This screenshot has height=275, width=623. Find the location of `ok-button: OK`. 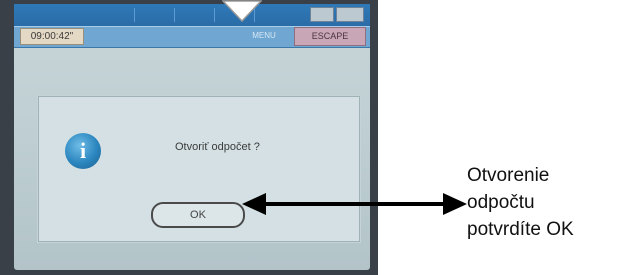

ok-button: OK is located at coordinates (198, 215).